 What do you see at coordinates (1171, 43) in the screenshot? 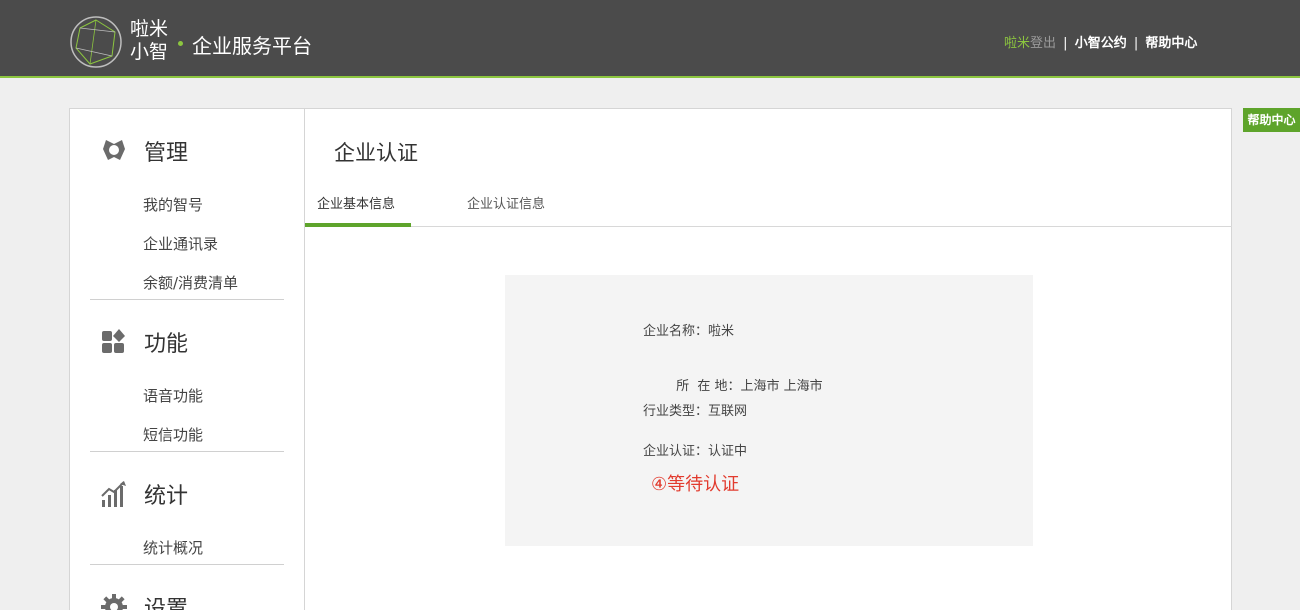
I see `help-center-link: 帮助中心` at bounding box center [1171, 43].